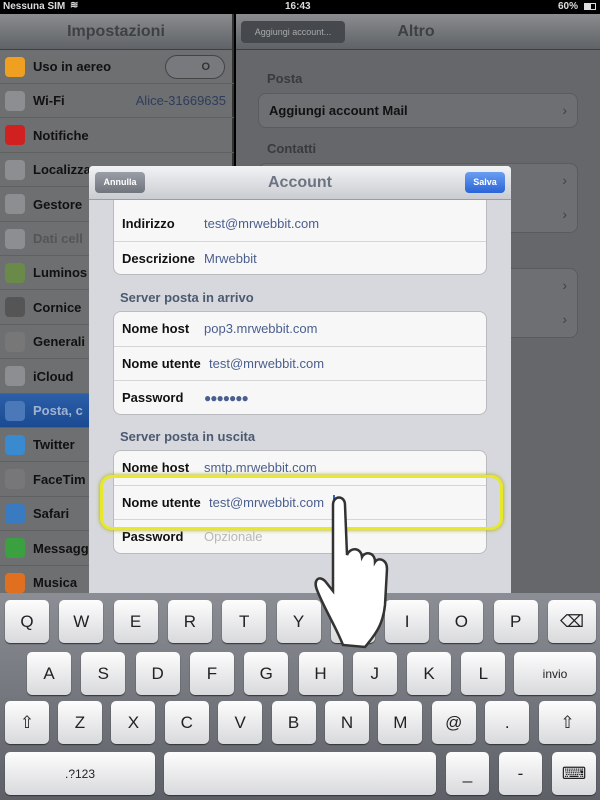 Image resolution: width=600 pixels, height=800 pixels. I want to click on key-h: H, so click(320, 673).